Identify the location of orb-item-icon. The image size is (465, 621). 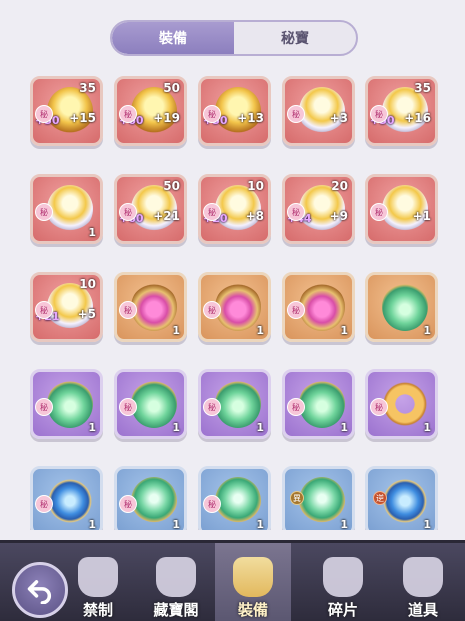
(70, 501).